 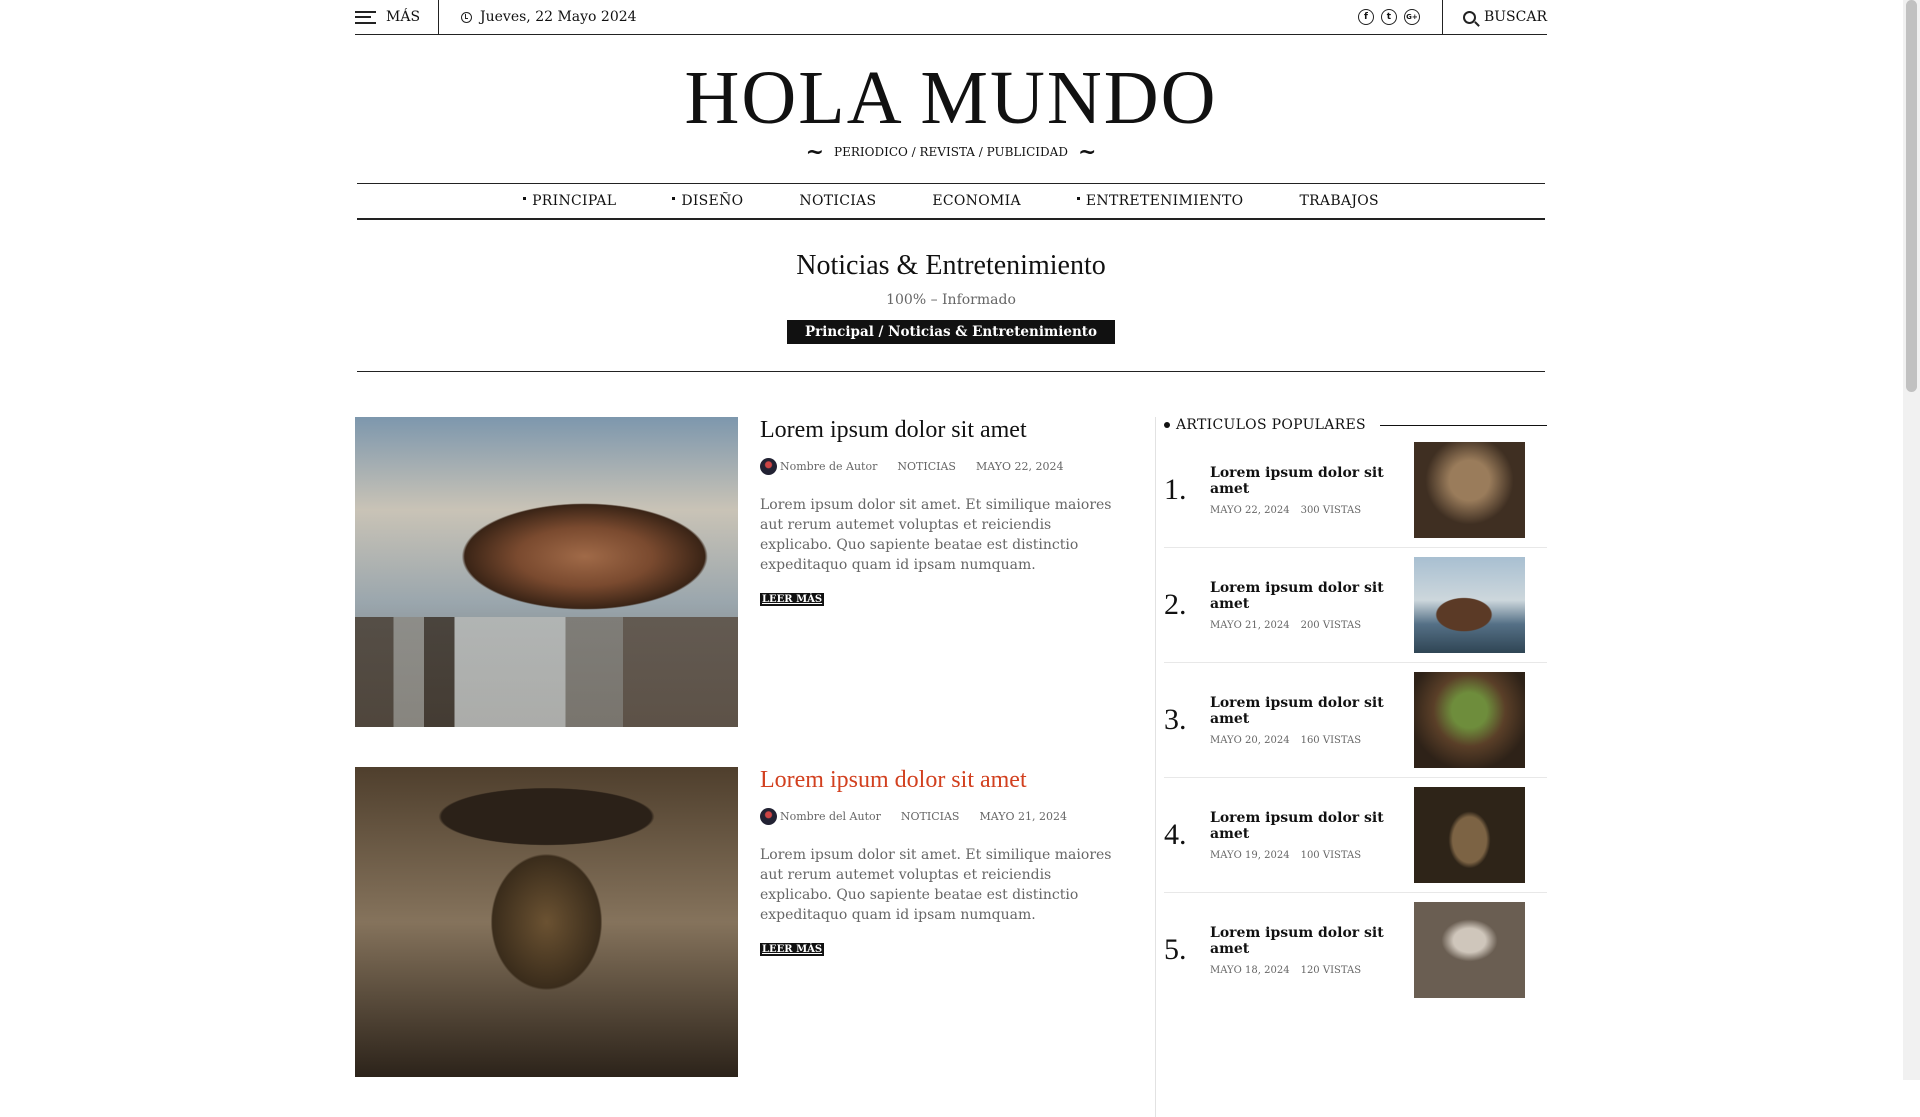 What do you see at coordinates (1911, 196) in the screenshot?
I see `scrollbar-thumb` at bounding box center [1911, 196].